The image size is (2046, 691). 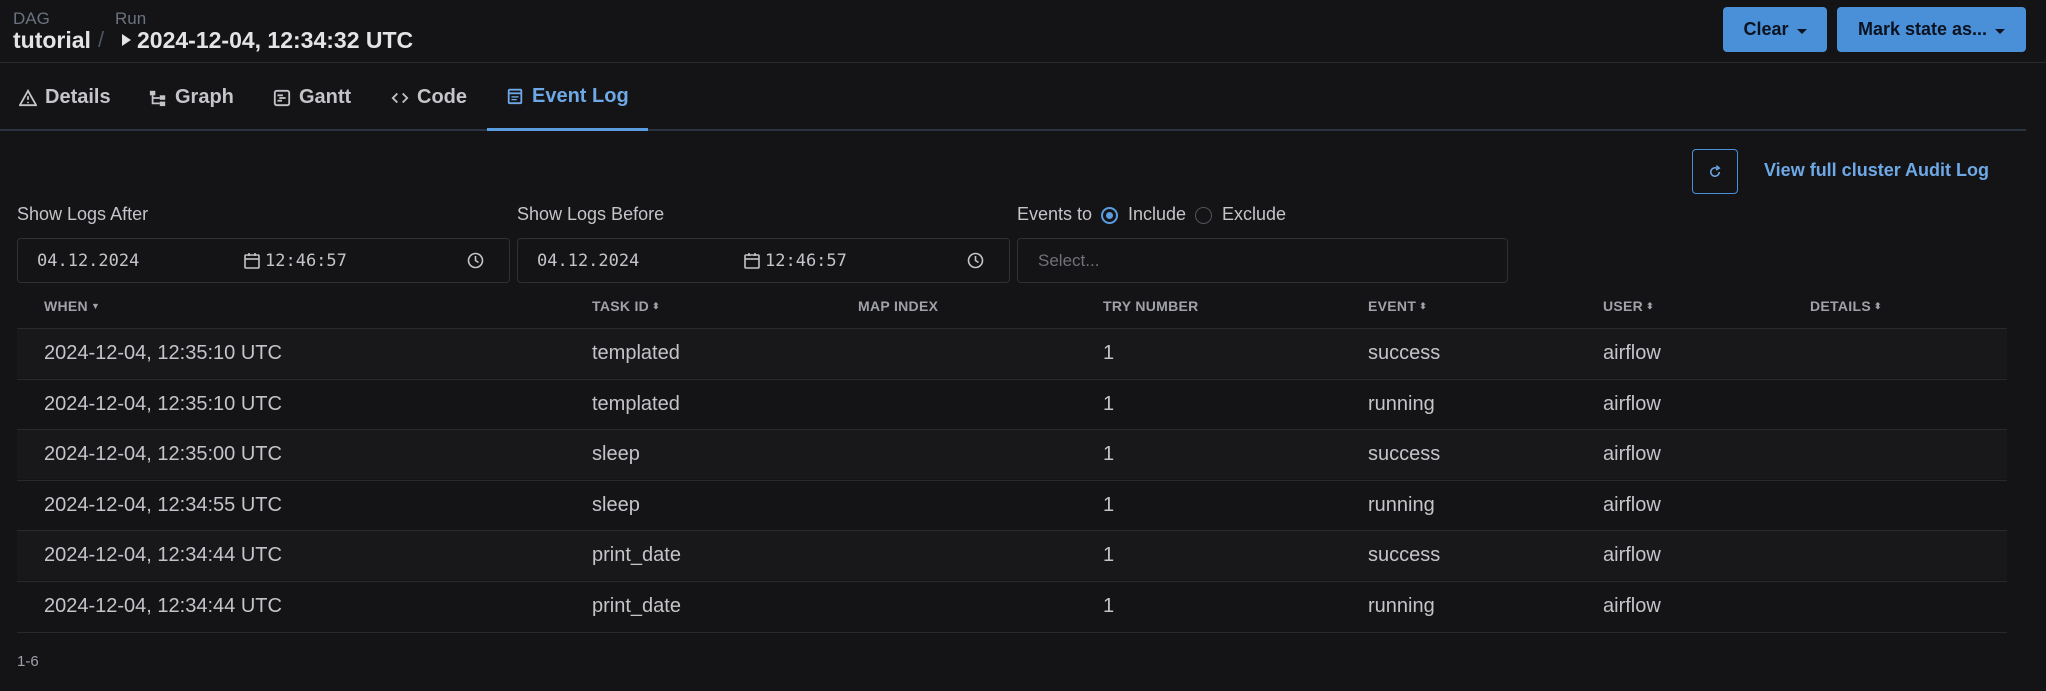 What do you see at coordinates (325, 97) in the screenshot?
I see `tab-gantt-label: Gantt` at bounding box center [325, 97].